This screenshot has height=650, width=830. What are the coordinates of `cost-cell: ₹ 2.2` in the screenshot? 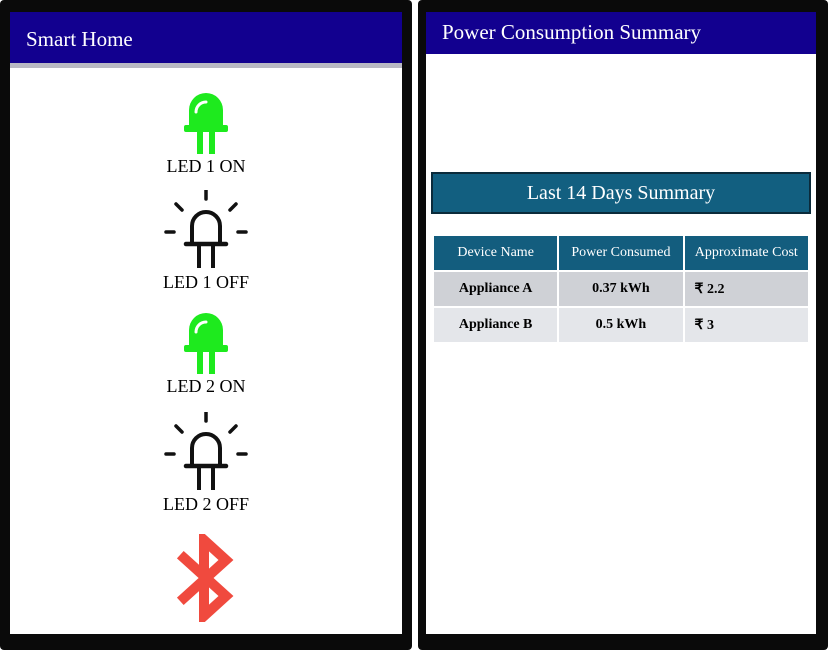 It's located at (746, 289).